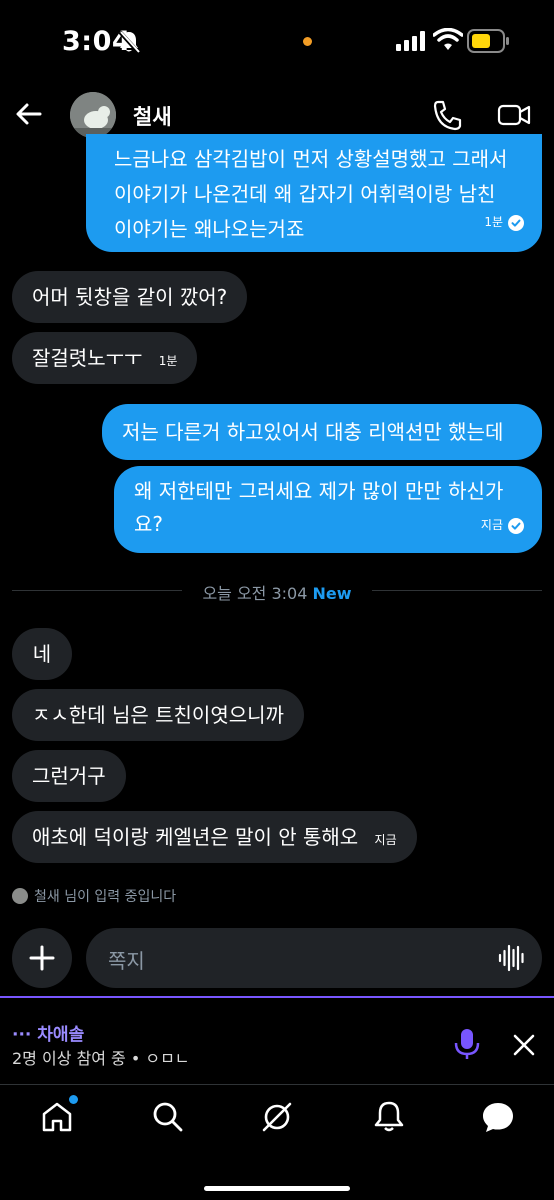 This screenshot has height=1200, width=554. I want to click on message-line: 느금나요 삼각김밥이 먼저 상황설명했고 그래서, so click(311, 159).